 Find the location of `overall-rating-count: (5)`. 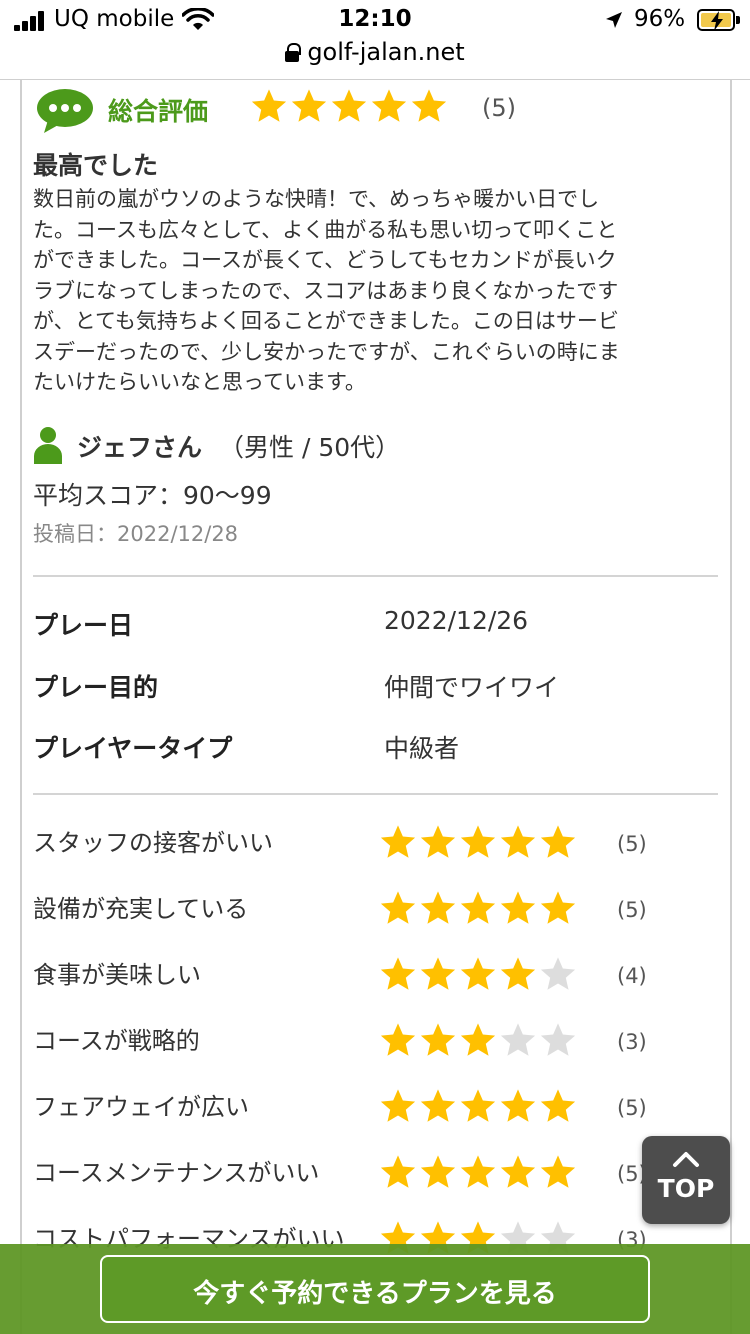

overall-rating-count: (5) is located at coordinates (499, 108).